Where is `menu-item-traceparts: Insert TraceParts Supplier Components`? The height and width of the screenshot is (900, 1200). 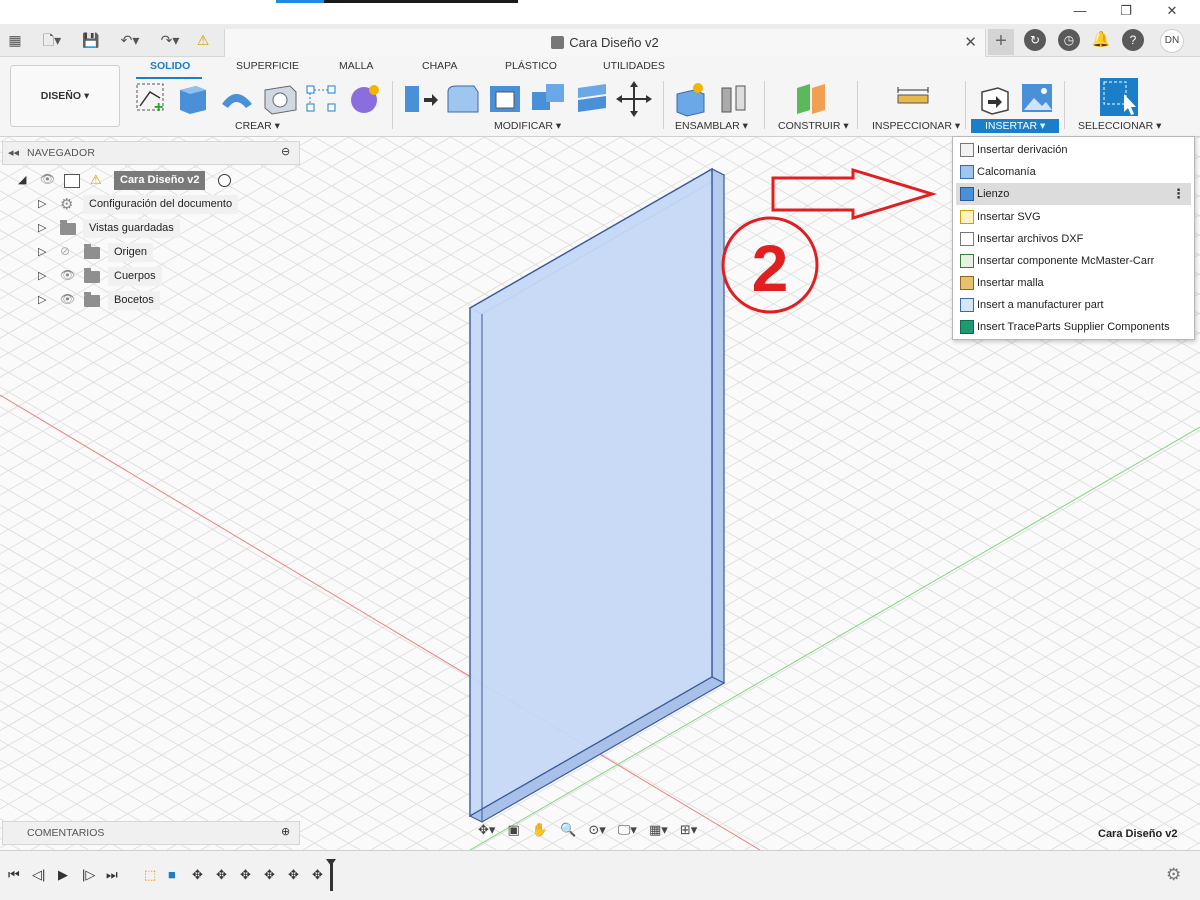
menu-item-traceparts: Insert TraceParts Supplier Components is located at coordinates (1073, 327).